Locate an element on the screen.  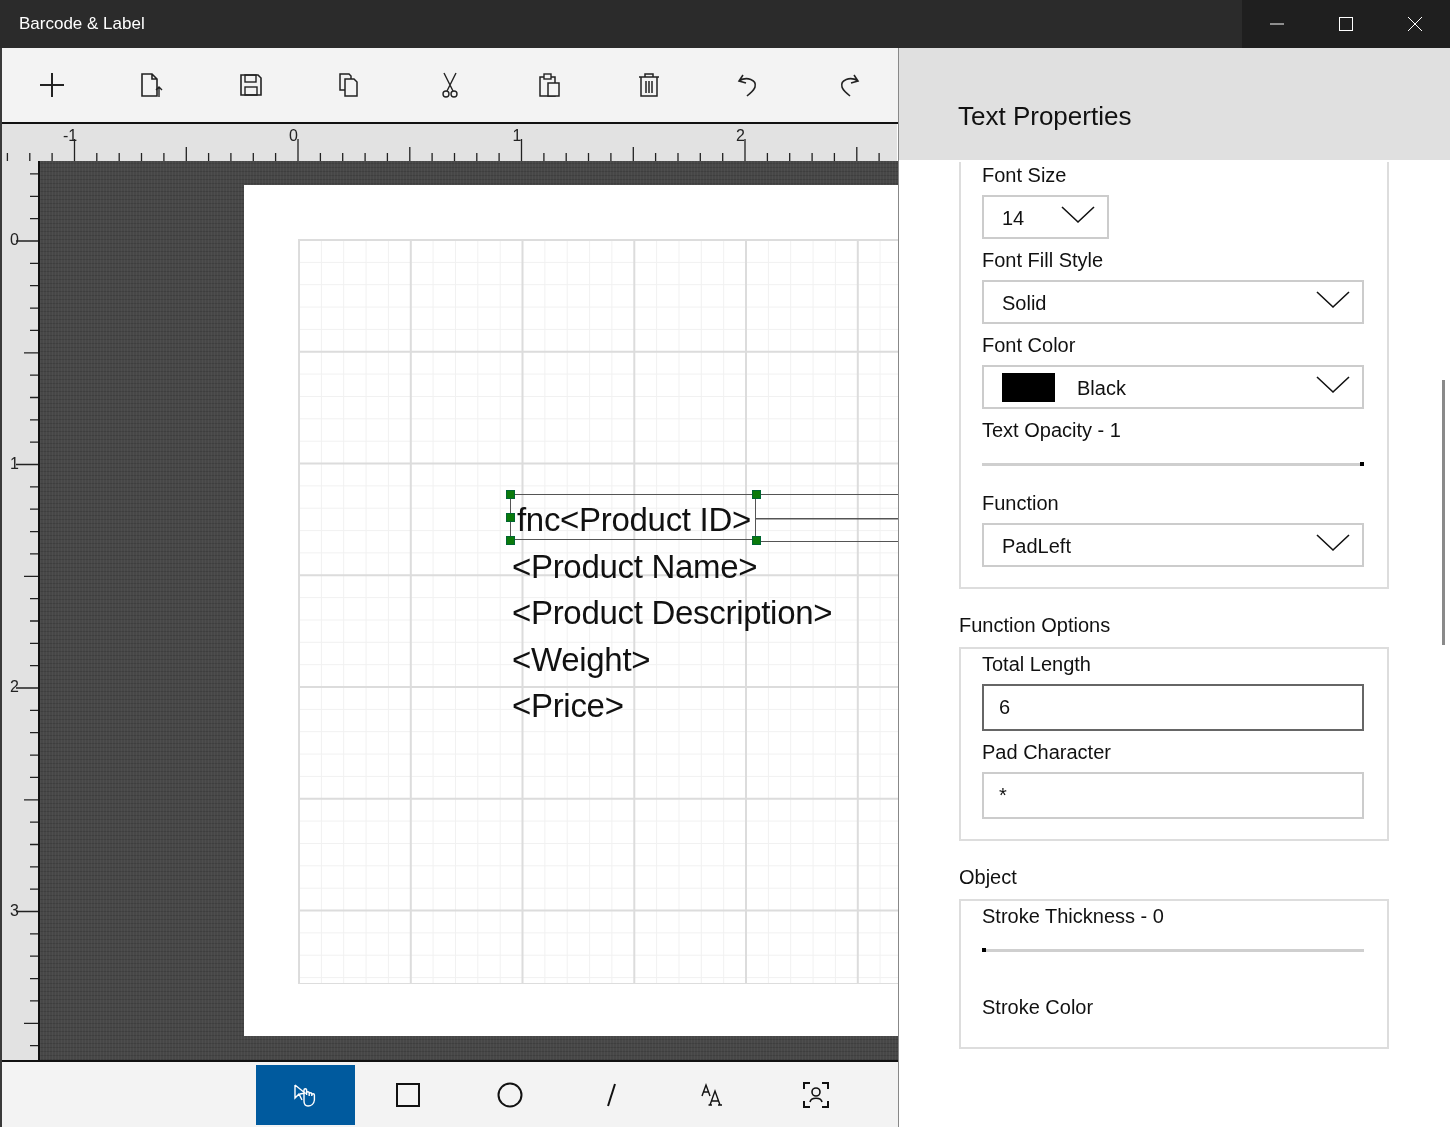
field-label: Font Color is located at coordinates (1029, 345).